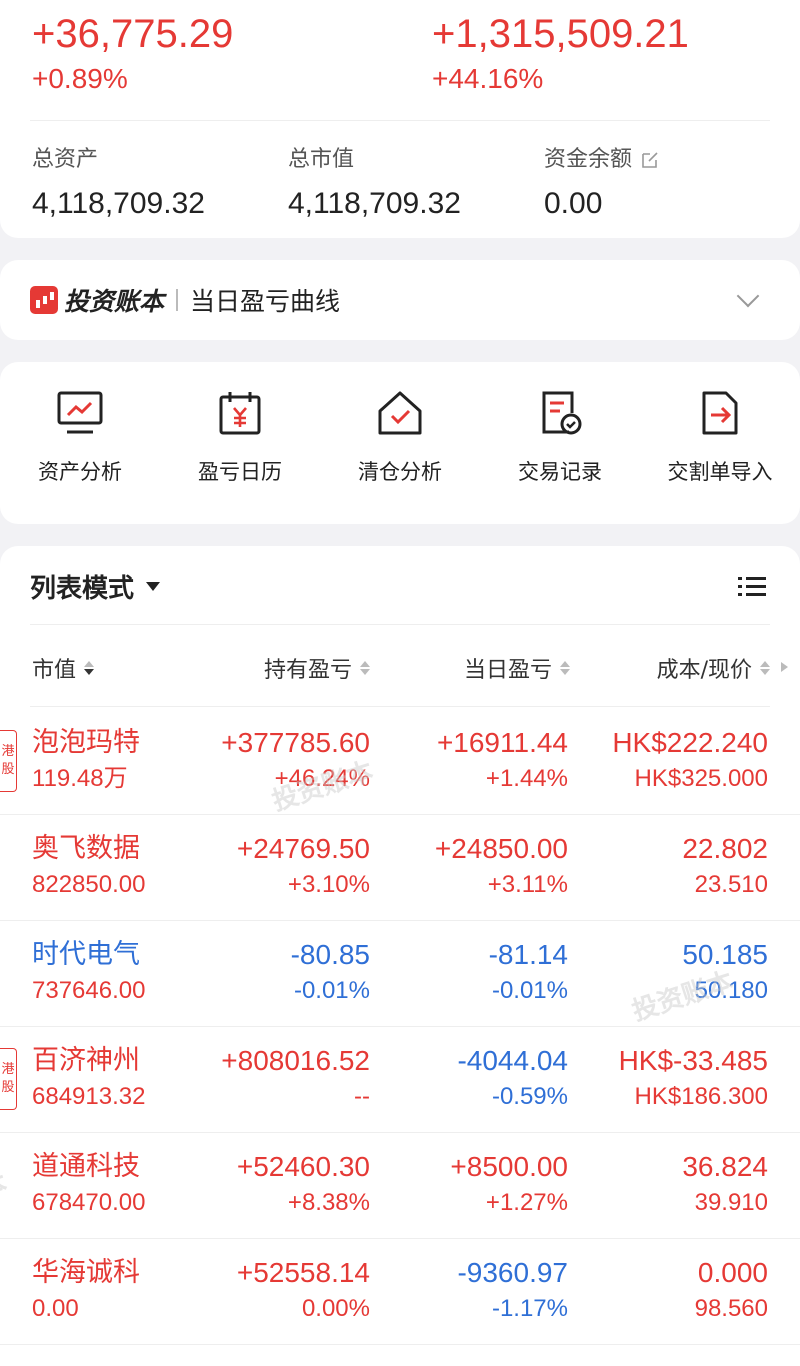  What do you see at coordinates (374, 184) in the screenshot?
I see `market-value-stat: 总市值 4,118,709.32` at bounding box center [374, 184].